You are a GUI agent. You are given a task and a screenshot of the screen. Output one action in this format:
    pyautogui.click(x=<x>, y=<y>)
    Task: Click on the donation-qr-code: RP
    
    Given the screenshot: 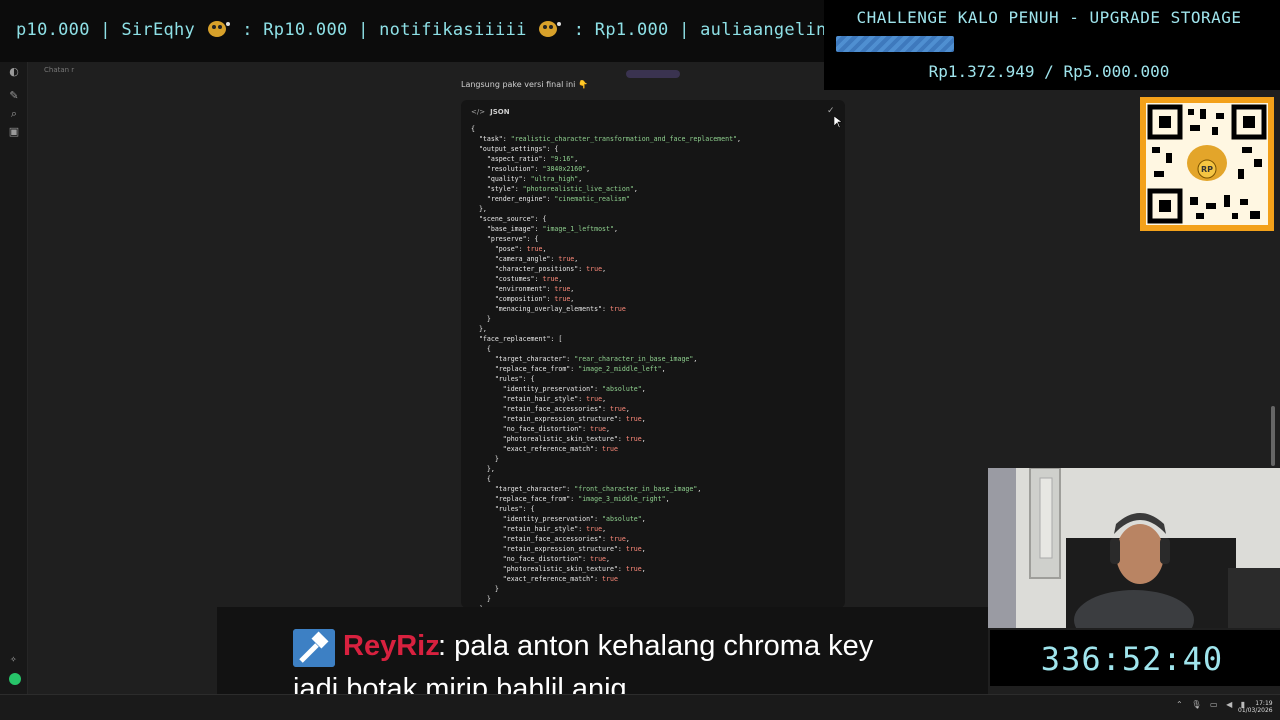 What is the action you would take?
    pyautogui.click(x=1207, y=164)
    